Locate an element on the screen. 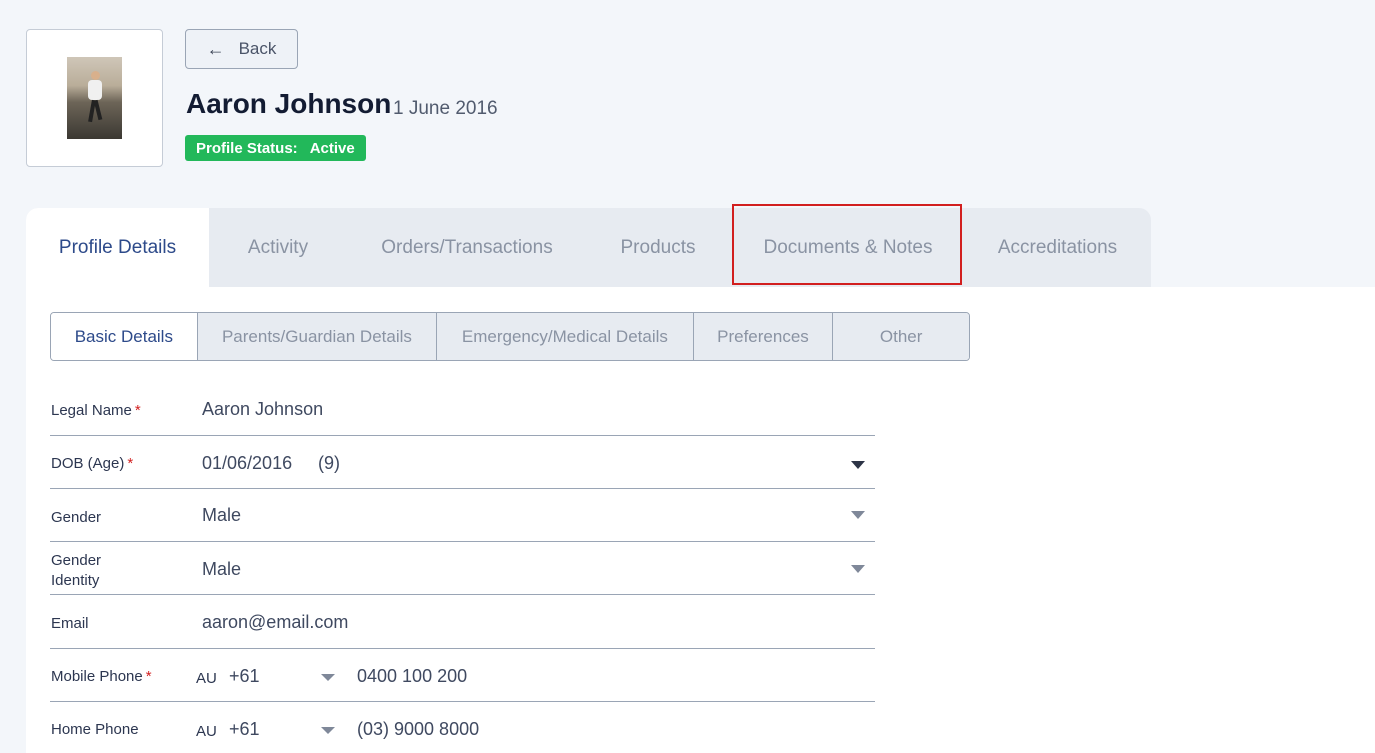 This screenshot has height=753, width=1375. legal-name-field: Aaron Johnson is located at coordinates (262, 409).